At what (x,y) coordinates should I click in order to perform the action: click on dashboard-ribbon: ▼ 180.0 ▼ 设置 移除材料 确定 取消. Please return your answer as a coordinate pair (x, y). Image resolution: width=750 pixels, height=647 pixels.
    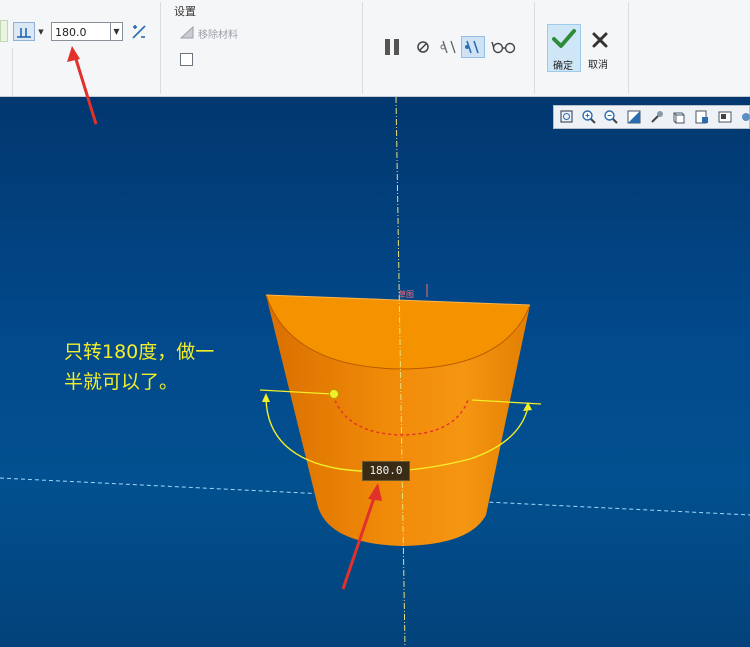
    Looking at the image, I should click on (375, 48).